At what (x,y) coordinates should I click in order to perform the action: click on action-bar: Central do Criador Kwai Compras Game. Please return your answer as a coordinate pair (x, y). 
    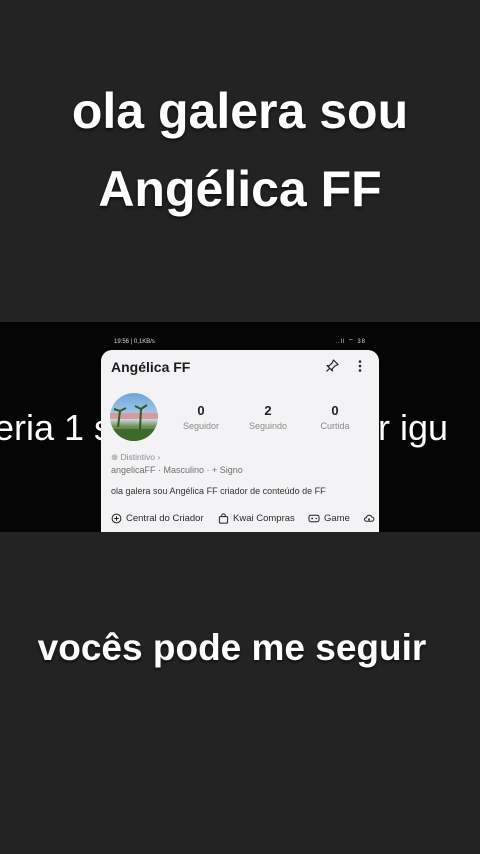
    Looking at the image, I should click on (240, 518).